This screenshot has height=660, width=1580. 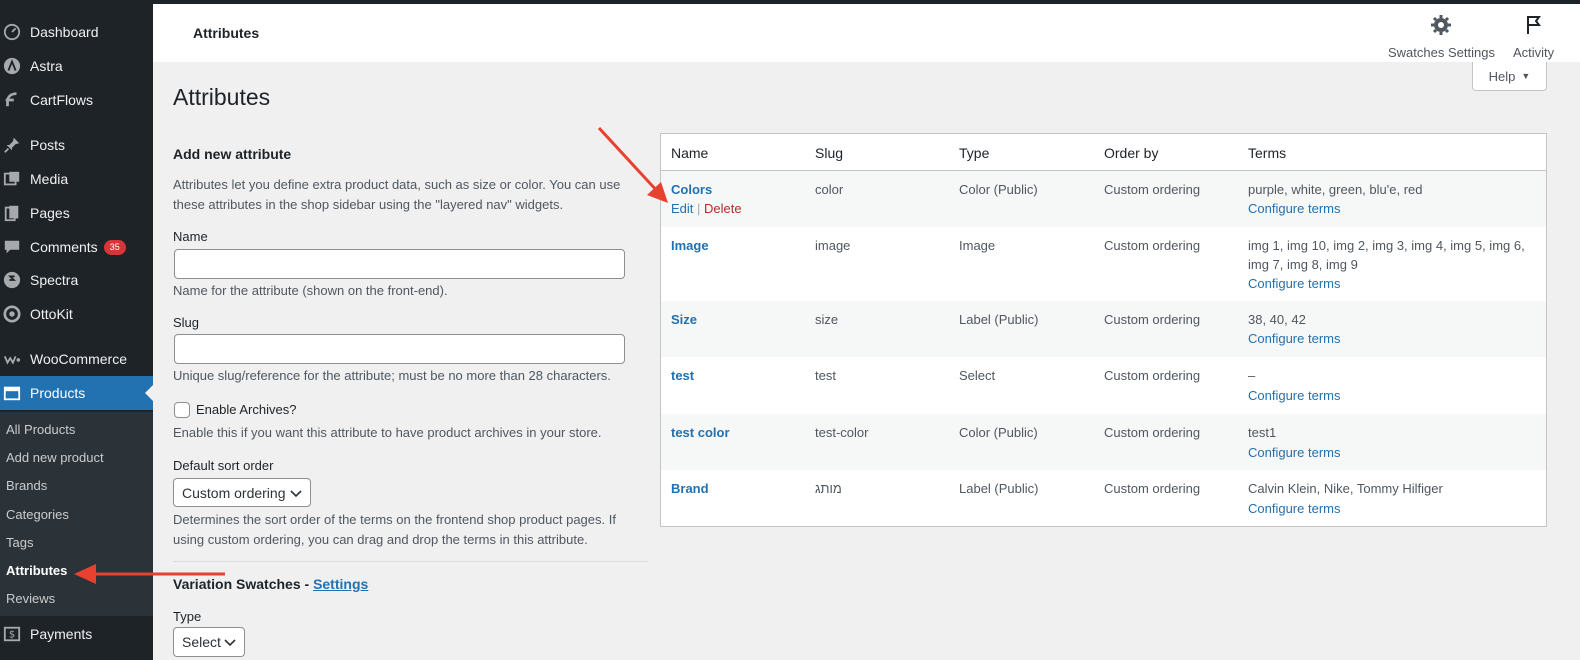 What do you see at coordinates (1262, 432) in the screenshot?
I see `attribute-terms: test1` at bounding box center [1262, 432].